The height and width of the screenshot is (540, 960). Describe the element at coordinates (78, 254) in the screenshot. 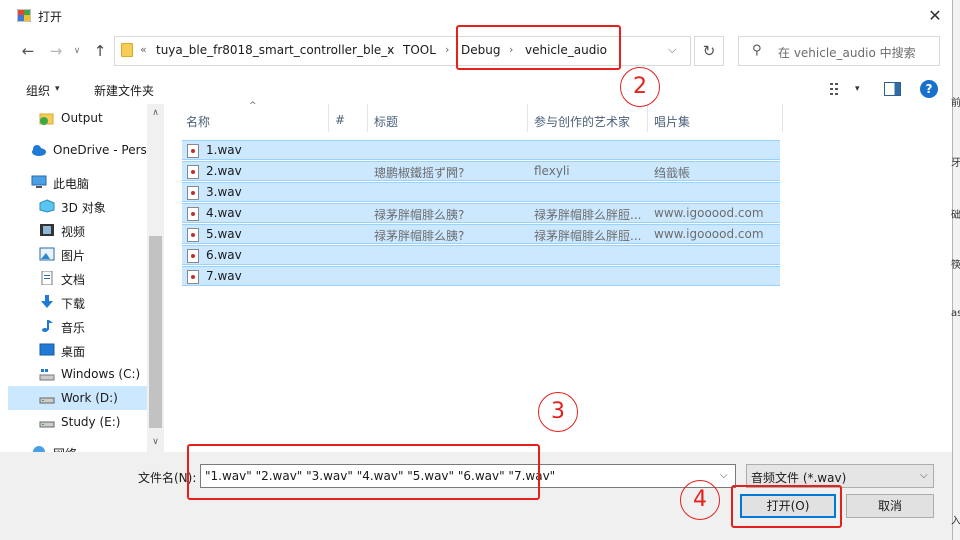

I see `sidebar-item-pictures: 图片` at that location.